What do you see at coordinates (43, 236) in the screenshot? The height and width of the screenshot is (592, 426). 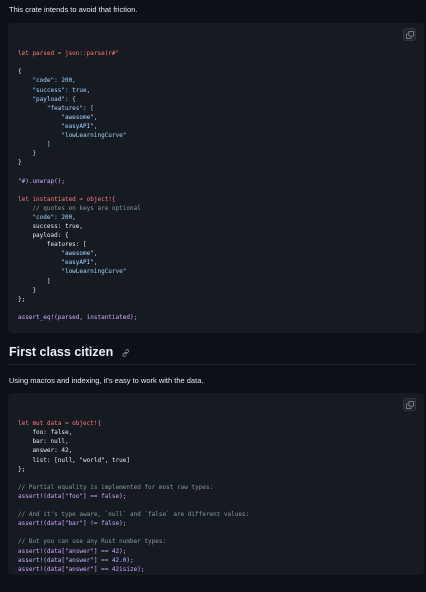 I see `code-line: payload: {` at bounding box center [43, 236].